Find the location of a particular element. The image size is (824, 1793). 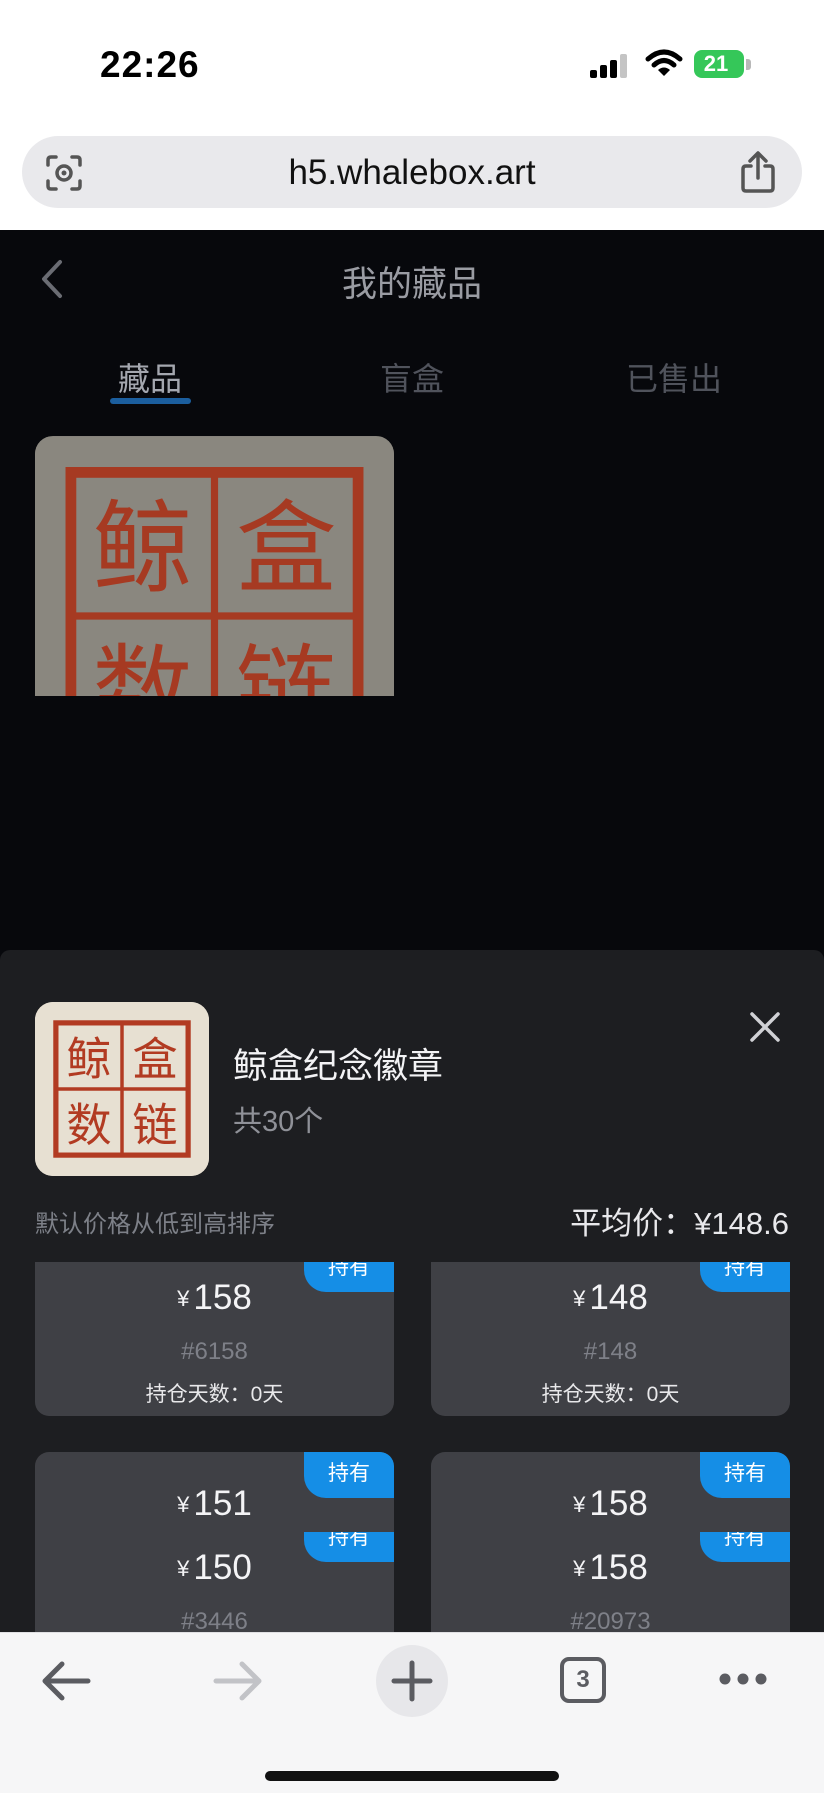

status-bar: 22:26 21 is located at coordinates (412, 64).